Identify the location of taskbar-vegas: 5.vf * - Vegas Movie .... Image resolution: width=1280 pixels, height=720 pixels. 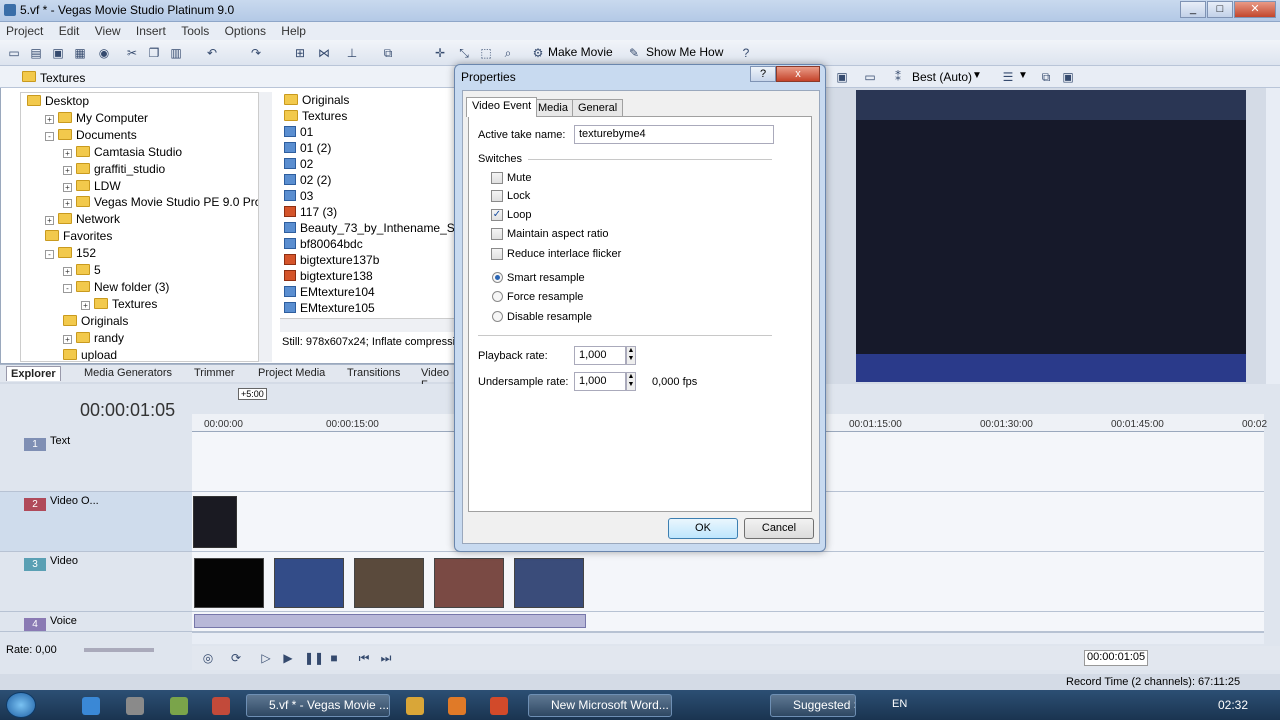
(318, 705).